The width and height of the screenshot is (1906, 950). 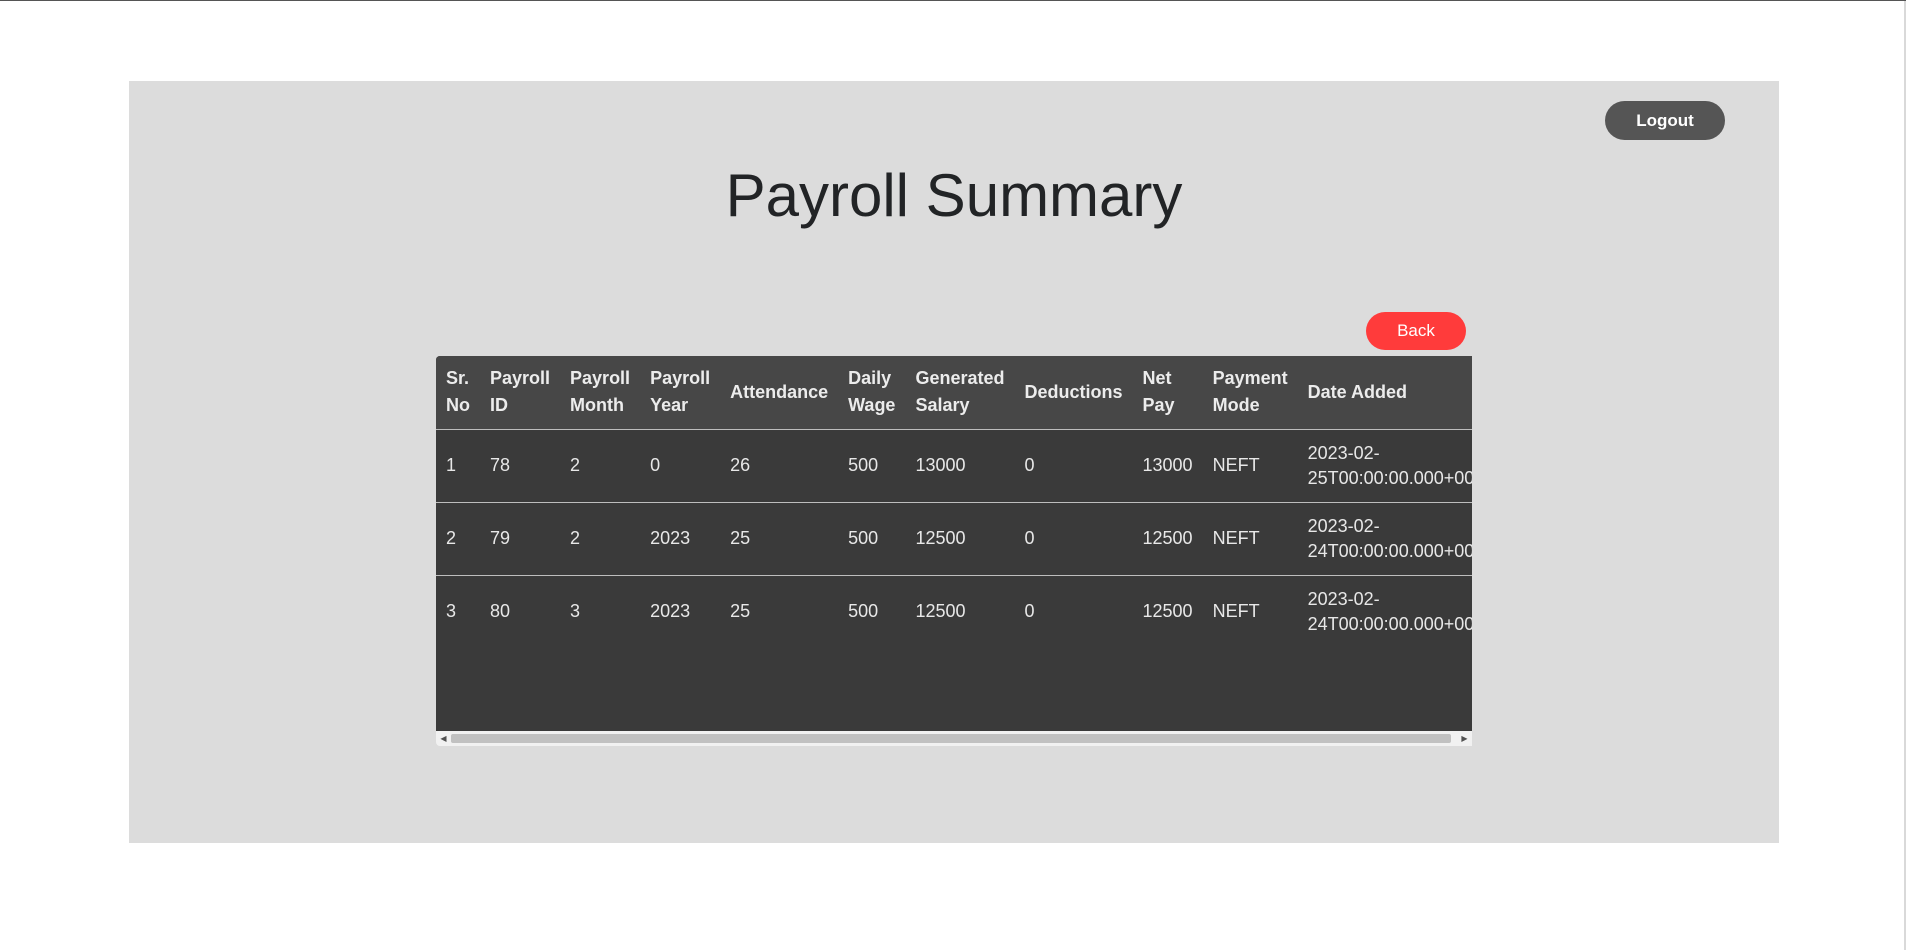 I want to click on column-header: Payroll Year, so click(x=680, y=392).